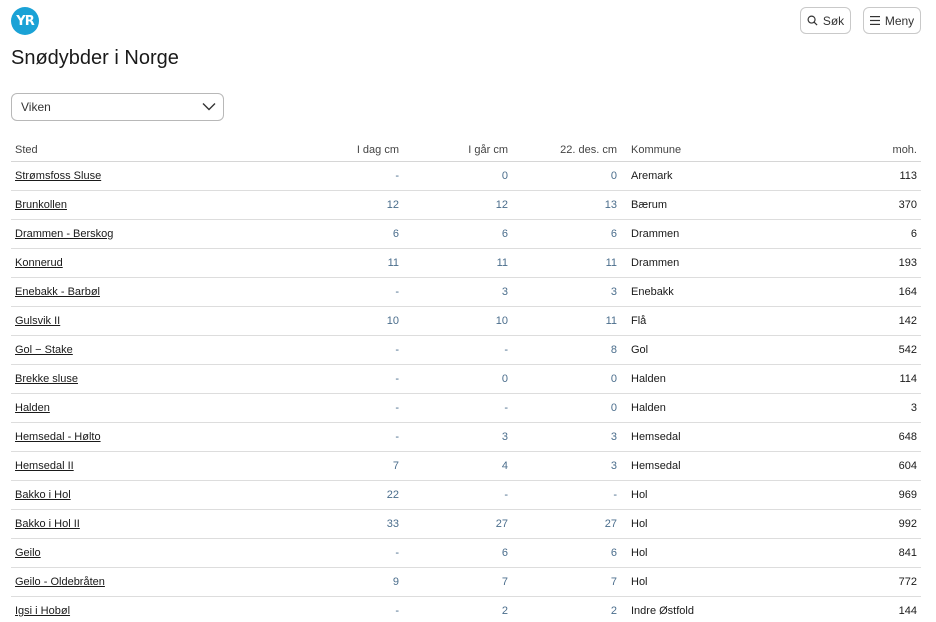 This screenshot has height=622, width=936. What do you see at coordinates (887, 150) in the screenshot?
I see `col-header-moh: moh.` at bounding box center [887, 150].